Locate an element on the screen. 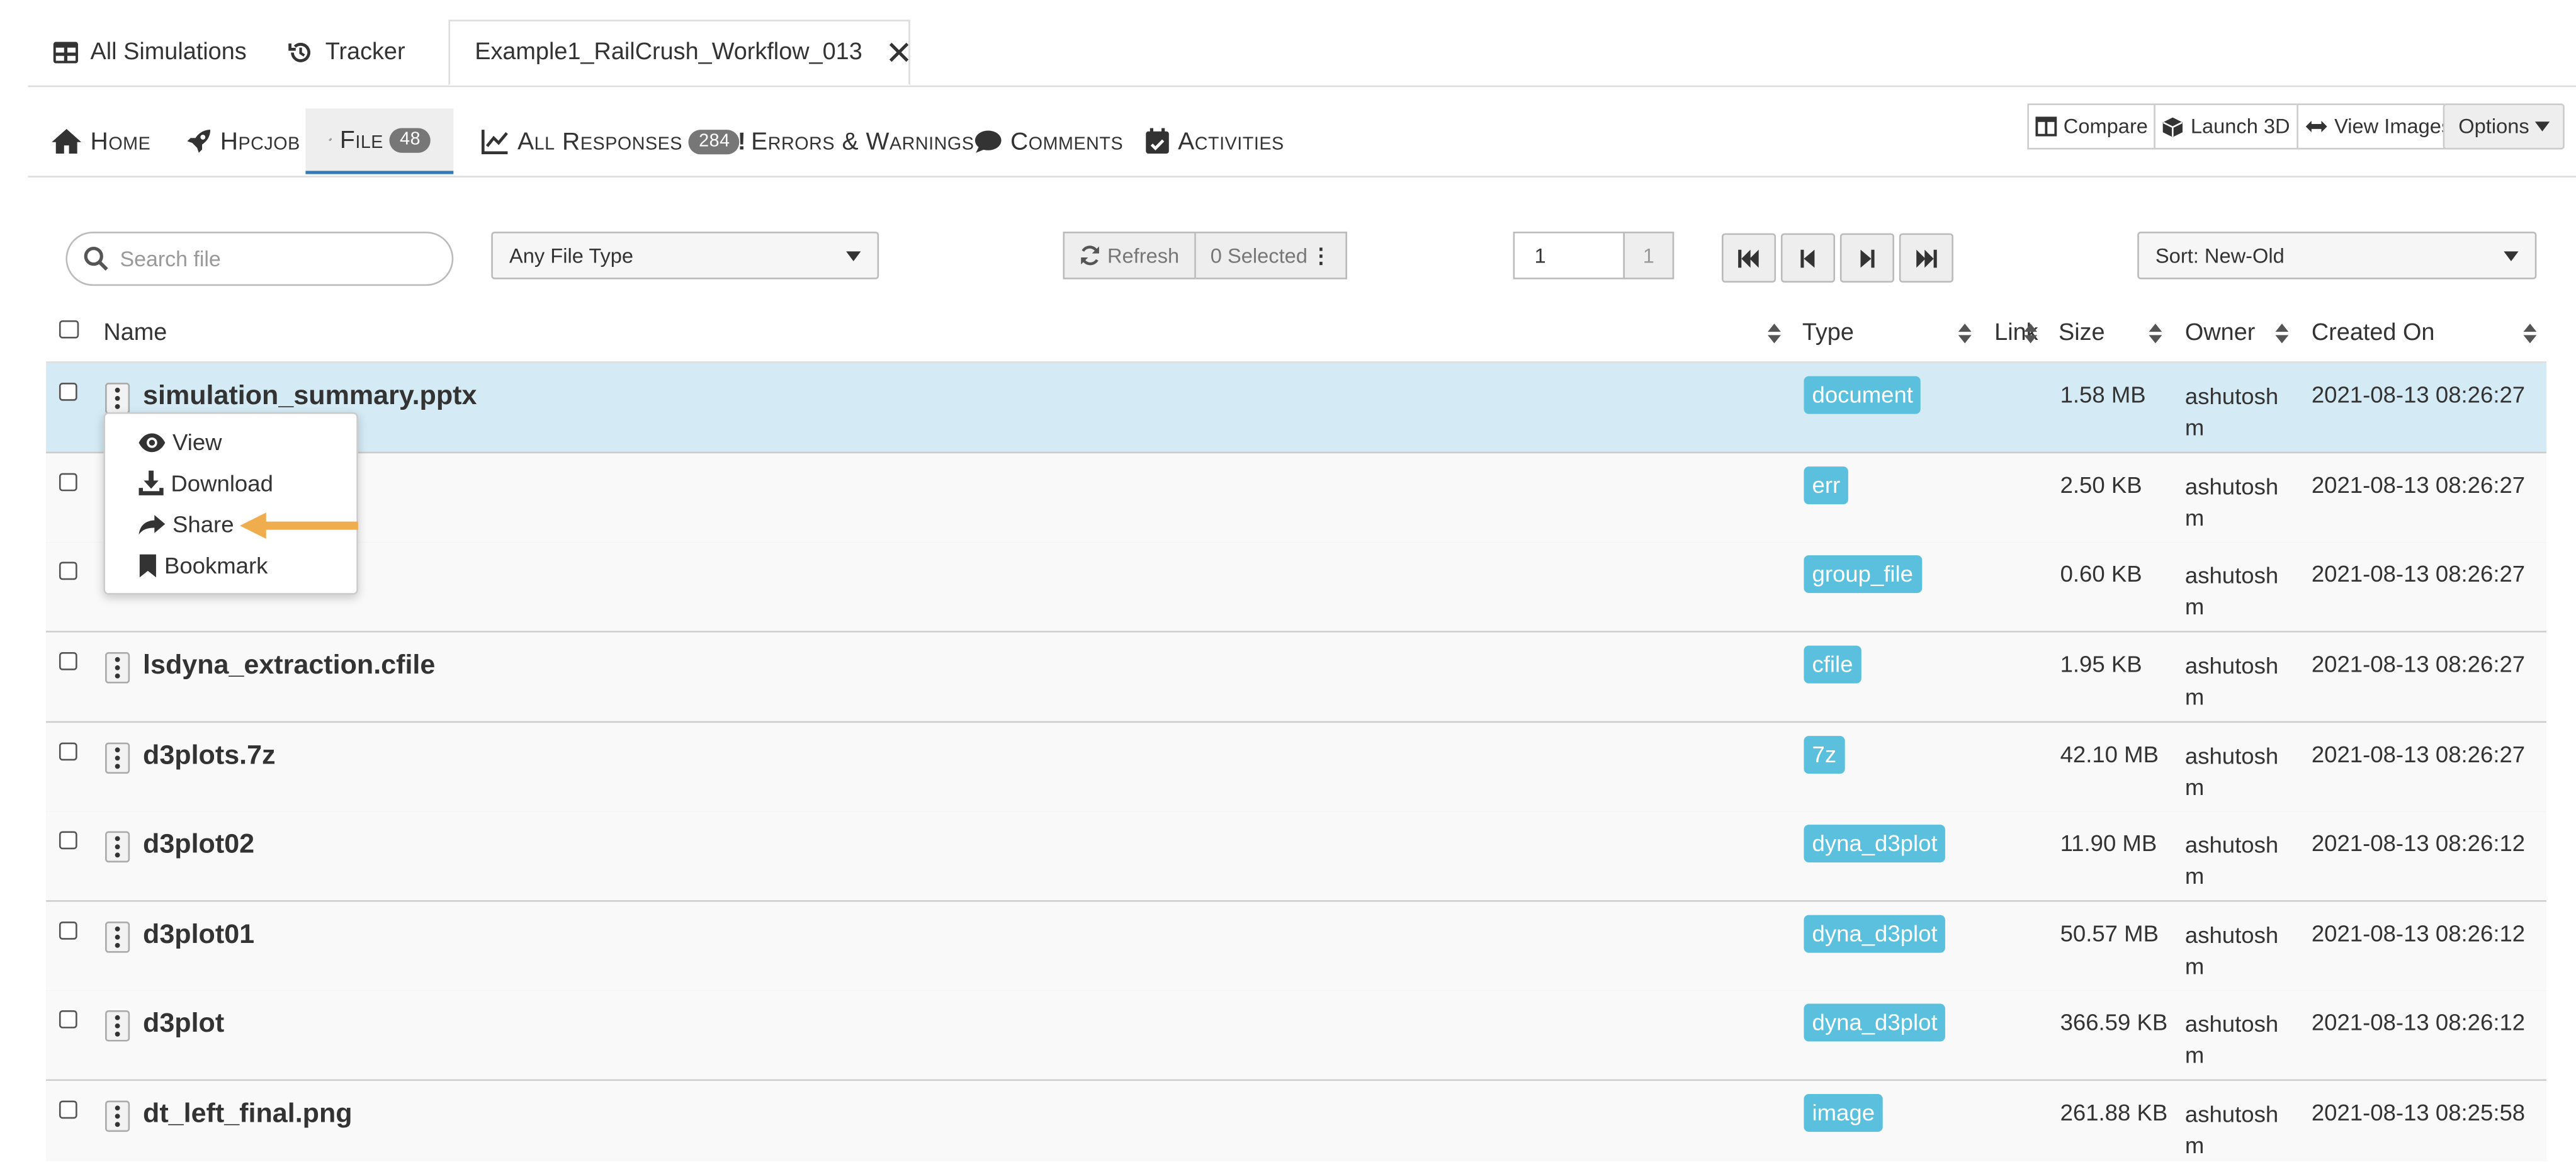 The image size is (2576, 1162). launch-3d-button: Launch 3D is located at coordinates (2226, 126).